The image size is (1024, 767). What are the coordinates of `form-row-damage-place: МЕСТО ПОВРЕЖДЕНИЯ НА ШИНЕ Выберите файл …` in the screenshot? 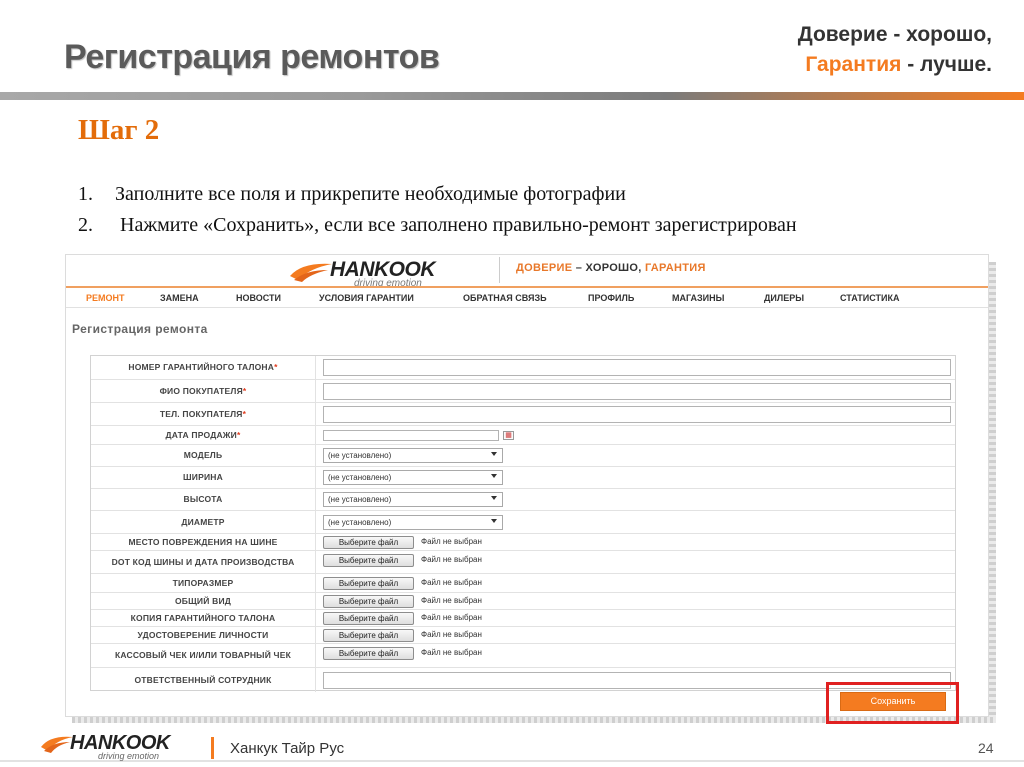 It's located at (523, 542).